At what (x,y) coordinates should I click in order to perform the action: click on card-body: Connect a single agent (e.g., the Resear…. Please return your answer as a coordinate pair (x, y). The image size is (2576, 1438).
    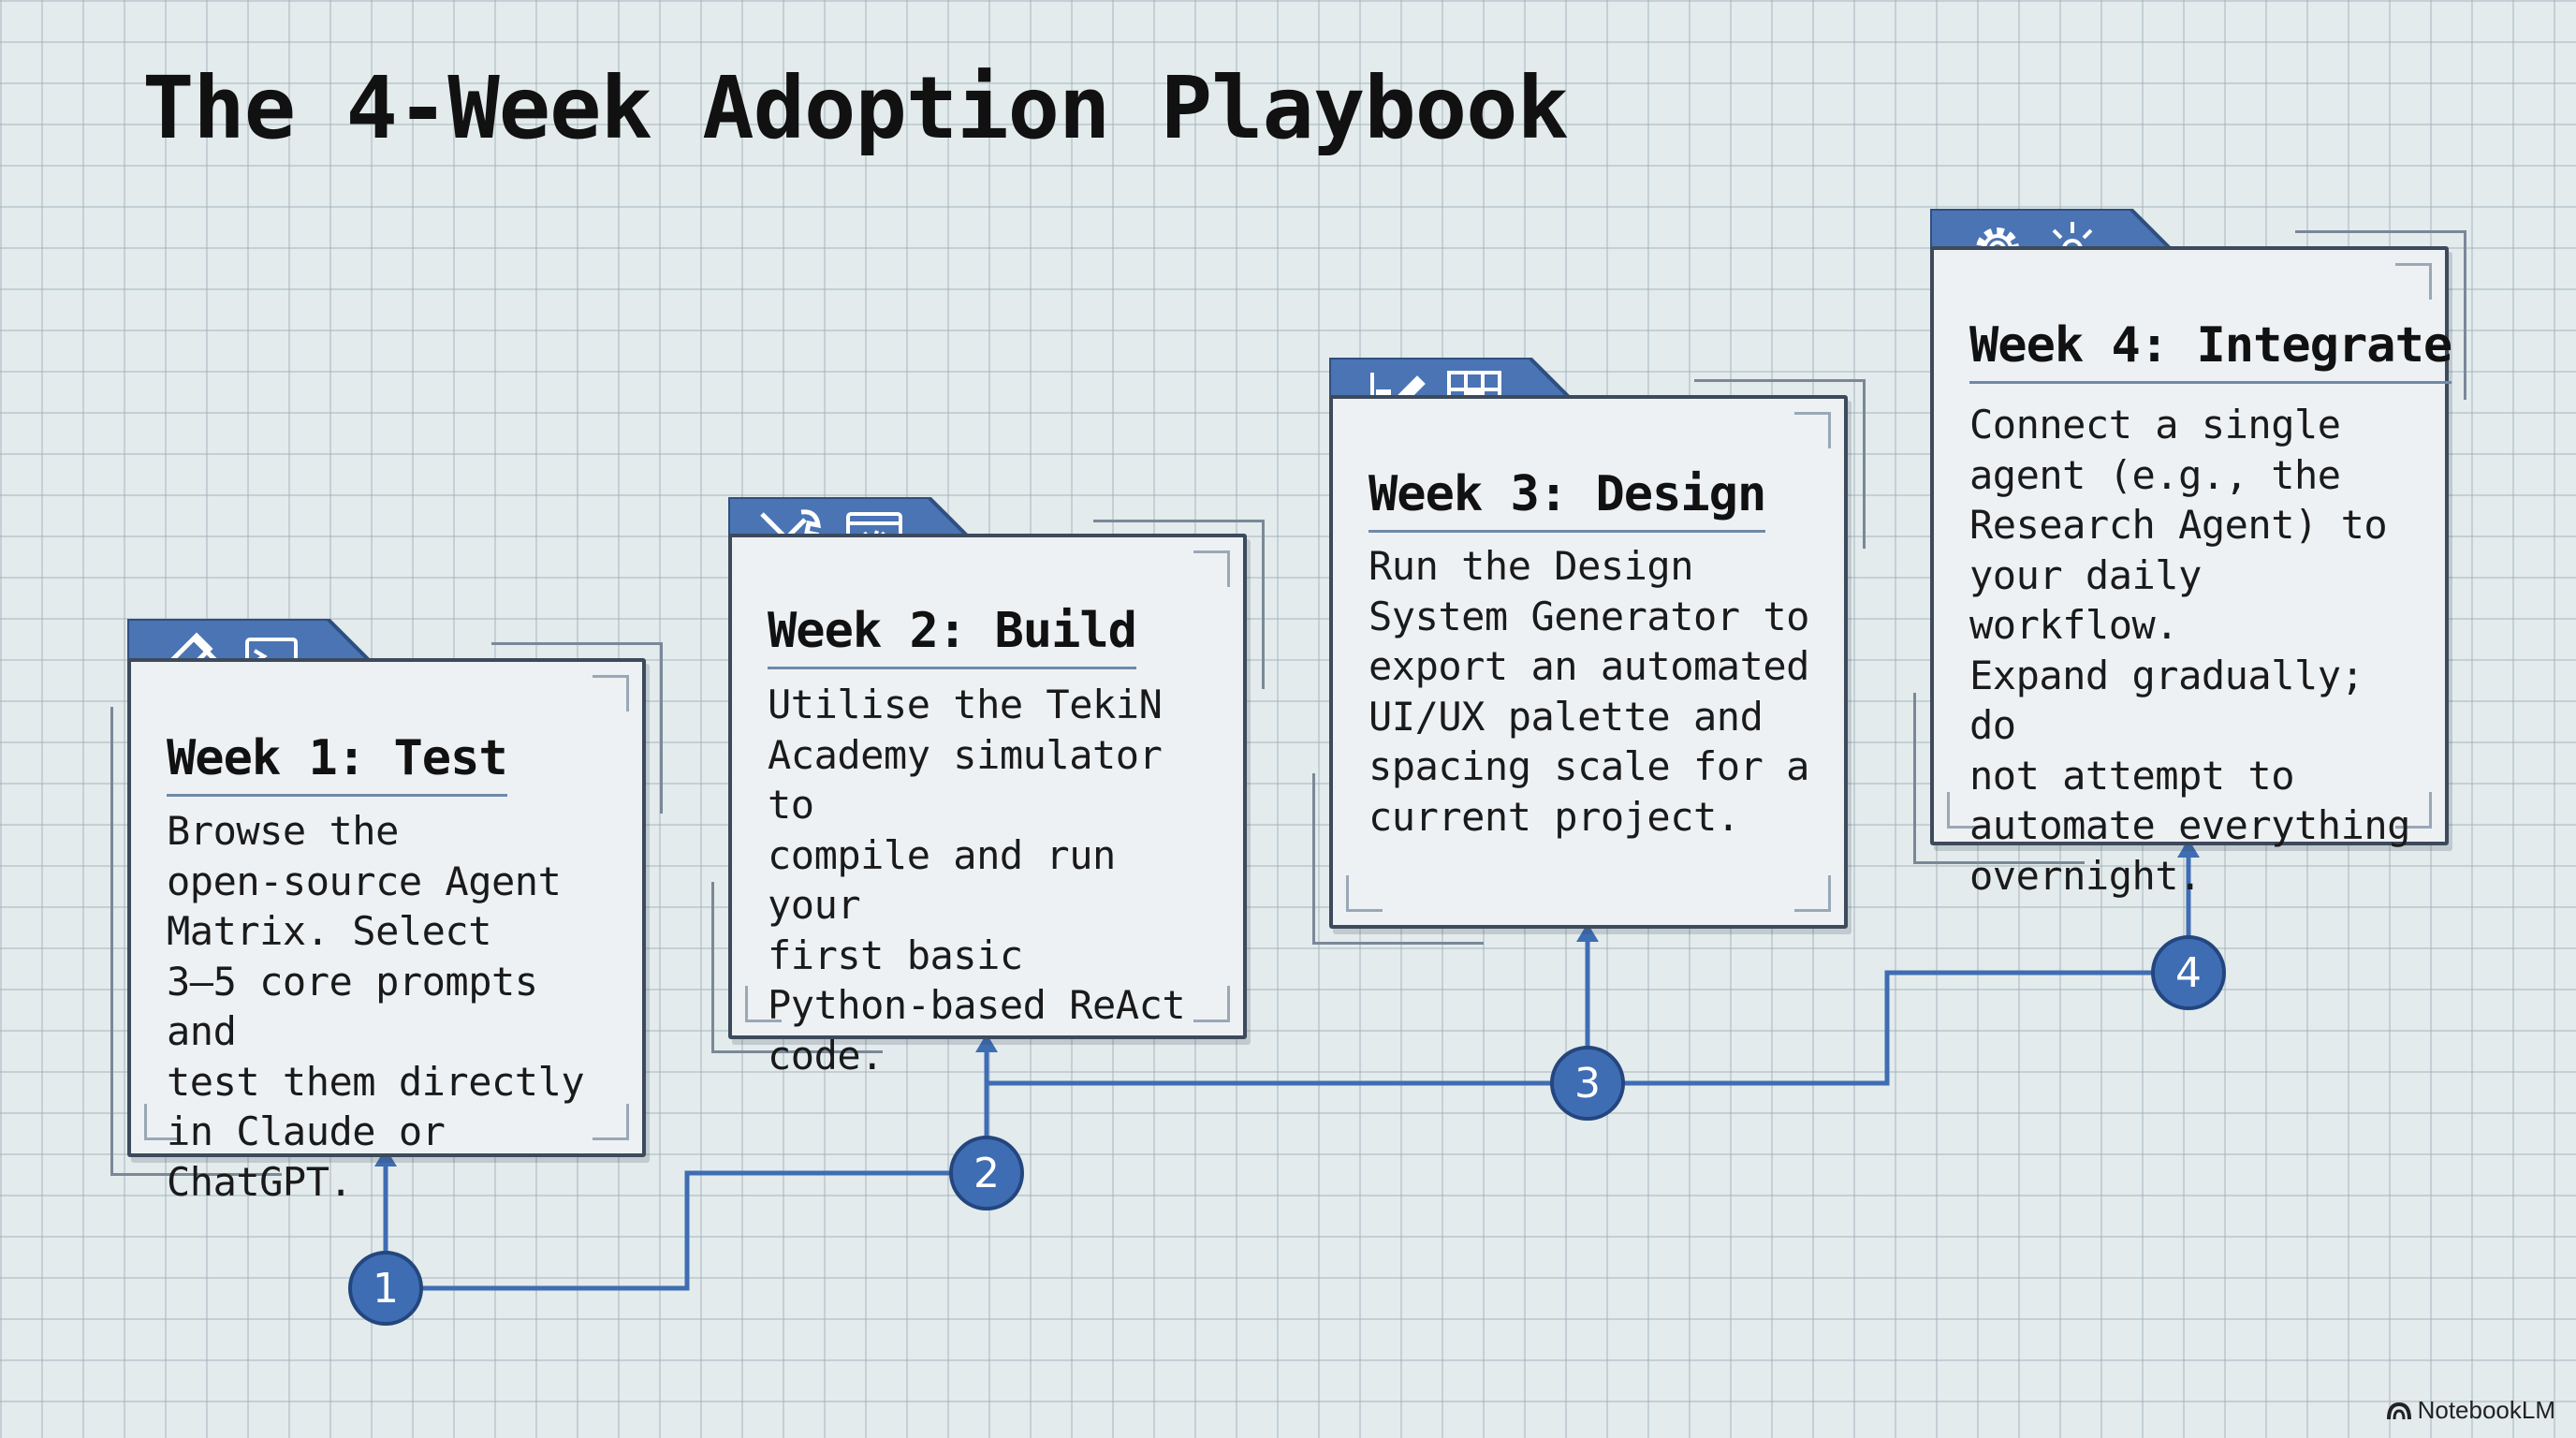
    Looking at the image, I should click on (2189, 650).